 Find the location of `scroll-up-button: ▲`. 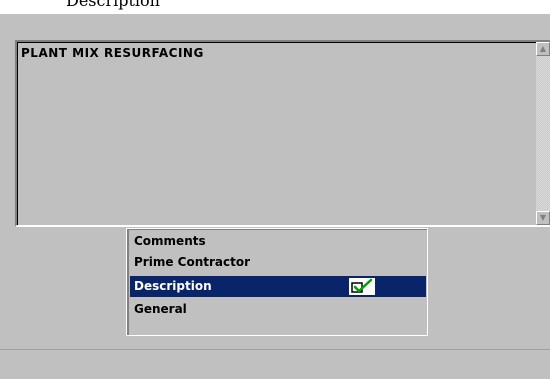

scroll-up-button: ▲ is located at coordinates (543, 49).